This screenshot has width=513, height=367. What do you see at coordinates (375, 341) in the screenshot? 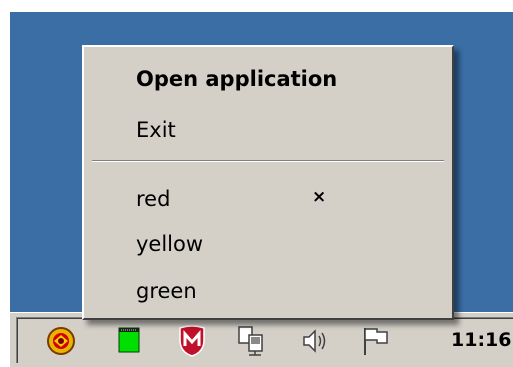
I see `action-center-flag-icon` at bounding box center [375, 341].